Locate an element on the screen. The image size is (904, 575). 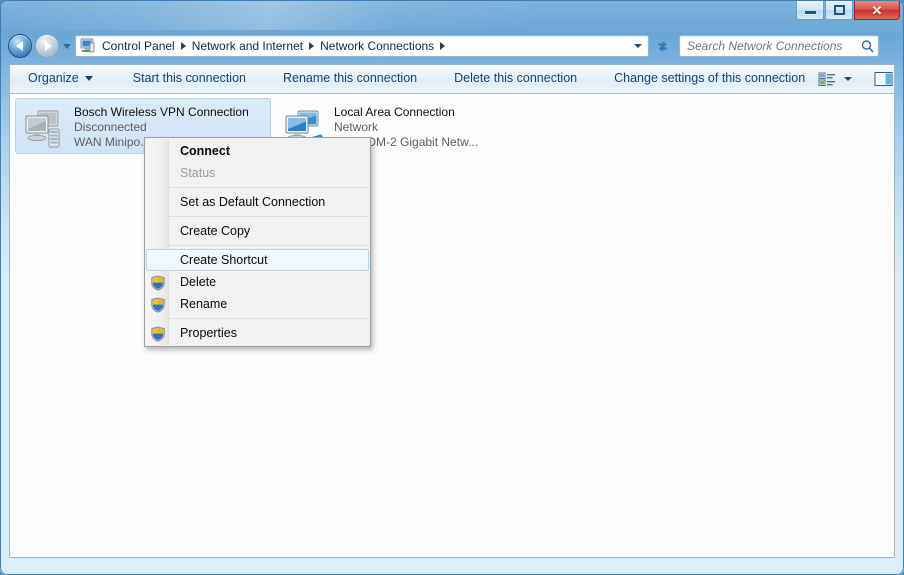
menu-item-create-shortcut: Create Shortcut is located at coordinates (257, 260).